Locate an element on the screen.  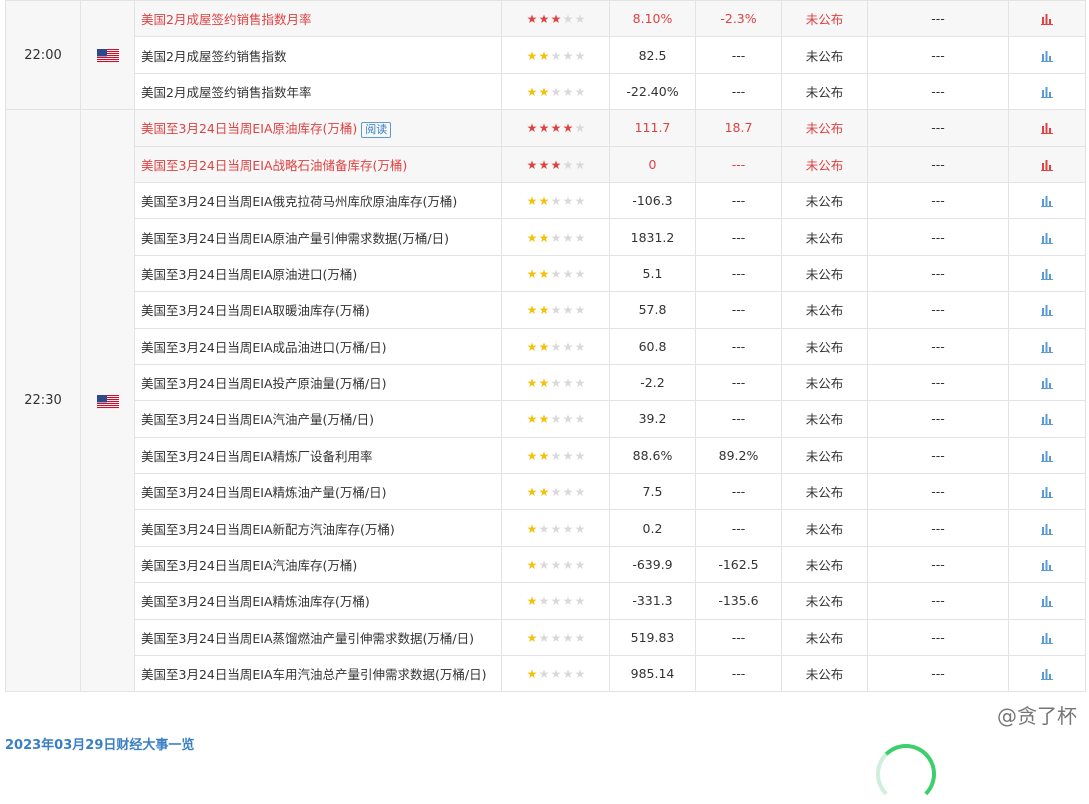
us-flag-icon is located at coordinates (107, 55).